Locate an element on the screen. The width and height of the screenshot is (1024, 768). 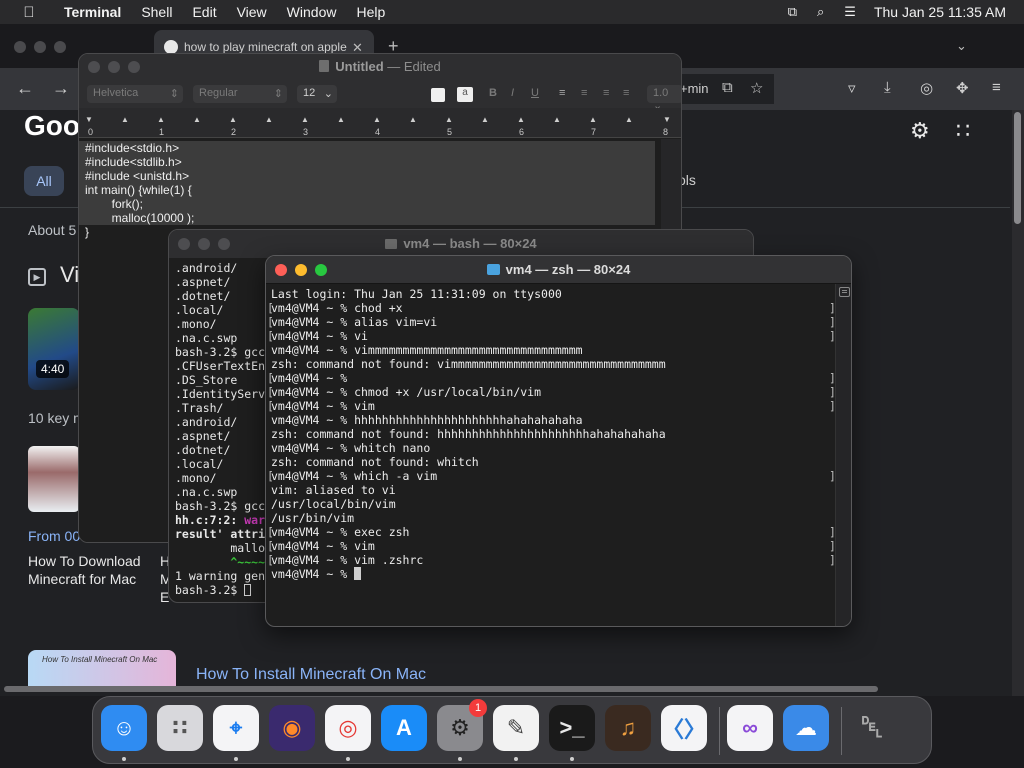
italic-icon: I is located at coordinates (512, 93).